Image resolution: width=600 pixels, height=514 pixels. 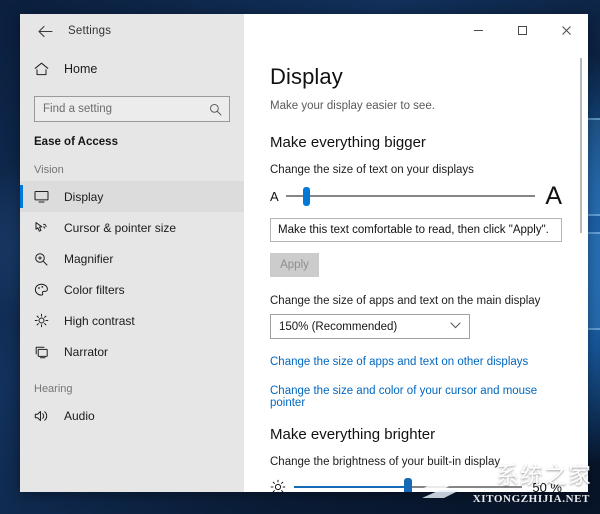 What do you see at coordinates (45, 228) in the screenshot?
I see `cursor-icon` at bounding box center [45, 228].